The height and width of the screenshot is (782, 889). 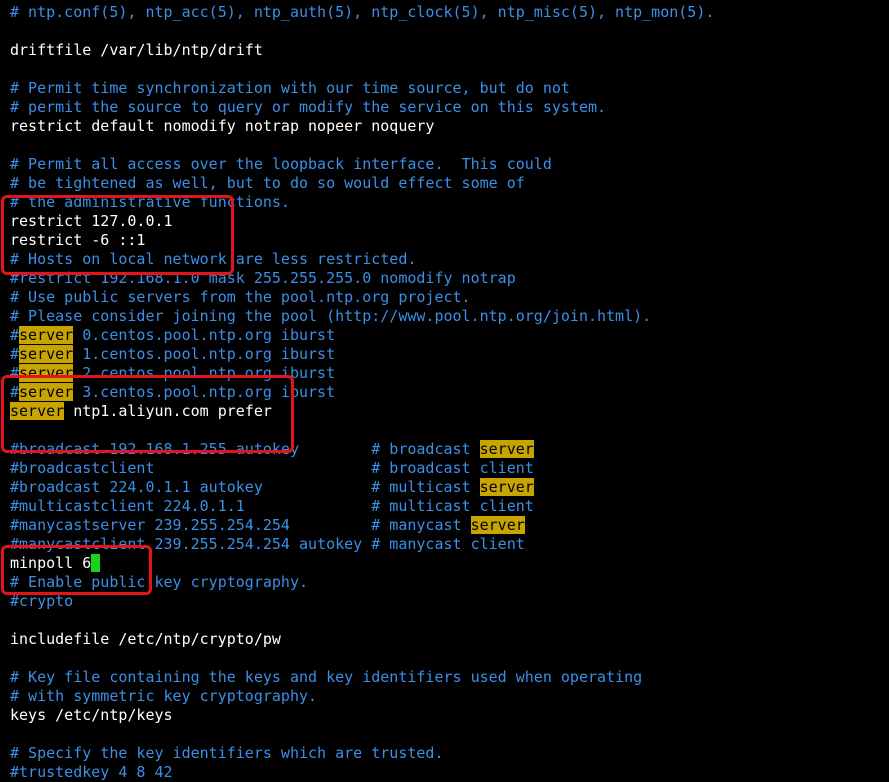 I want to click on config-line: keys /etc/ntp/keys, so click(x=91, y=715).